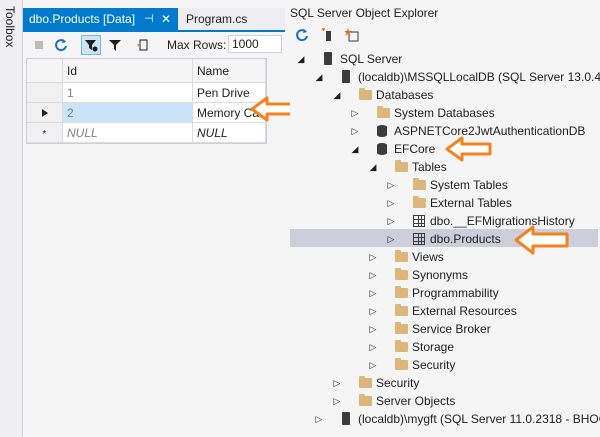 The height and width of the screenshot is (437, 600). I want to click on tree-node-label: dbo.Products, so click(465, 239).